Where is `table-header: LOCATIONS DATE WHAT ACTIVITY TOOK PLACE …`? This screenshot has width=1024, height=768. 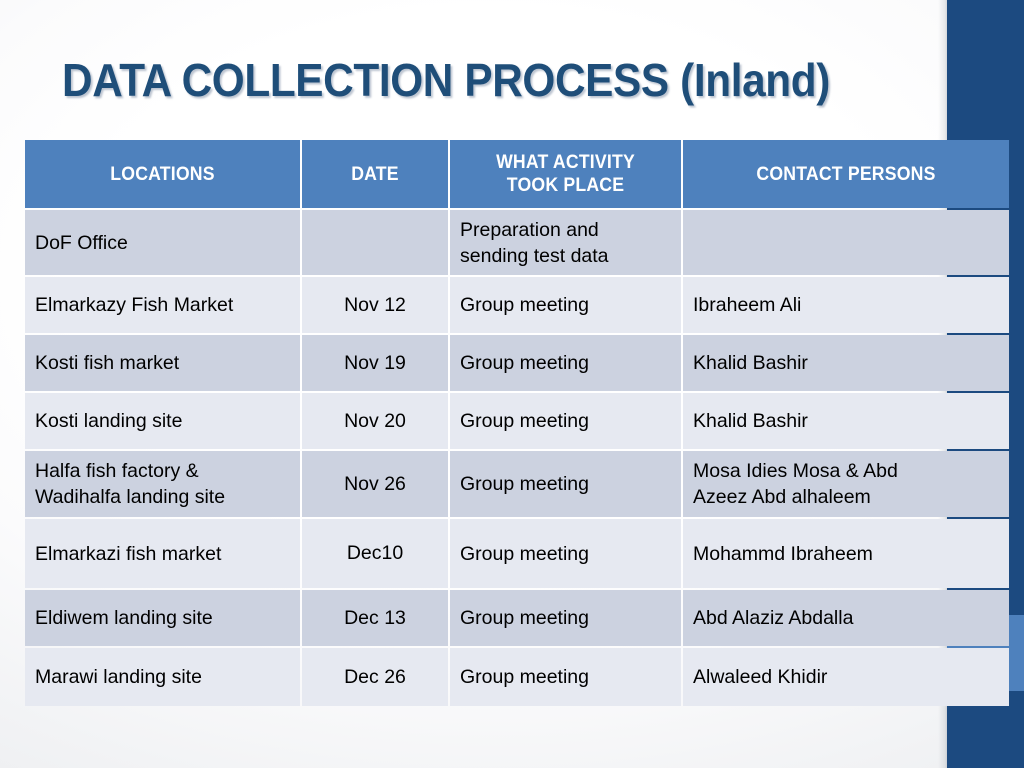 table-header: LOCATIONS DATE WHAT ACTIVITY TOOK PLACE … is located at coordinates (517, 174).